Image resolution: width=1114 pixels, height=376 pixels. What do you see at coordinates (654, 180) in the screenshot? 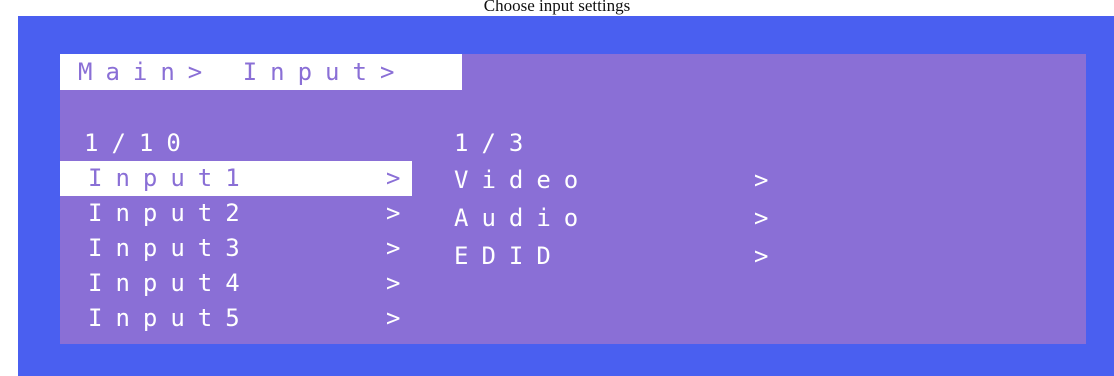
I see `submenu-item-video: Video >` at bounding box center [654, 180].